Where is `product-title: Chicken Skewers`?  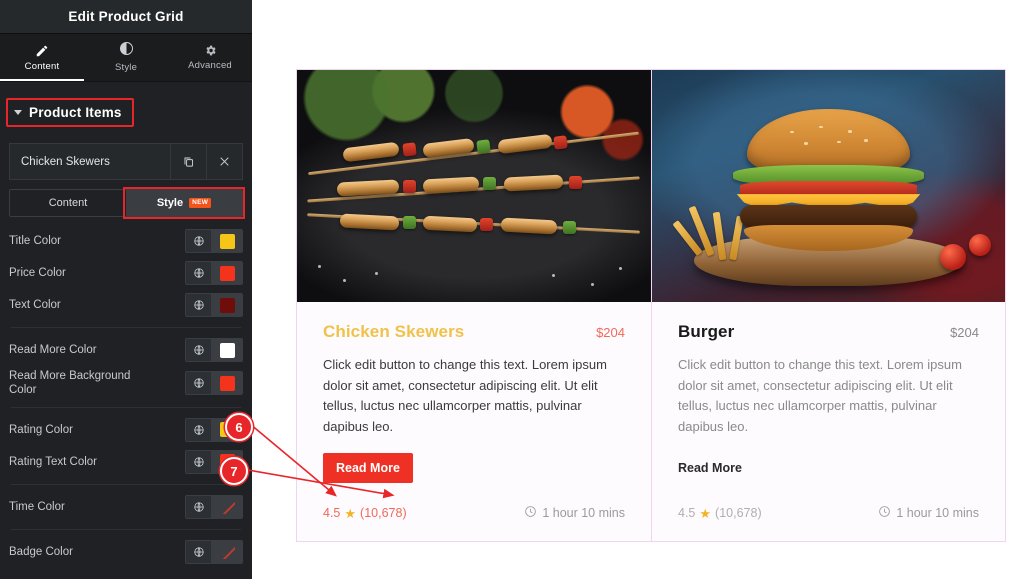
product-title: Chicken Skewers is located at coordinates (394, 331).